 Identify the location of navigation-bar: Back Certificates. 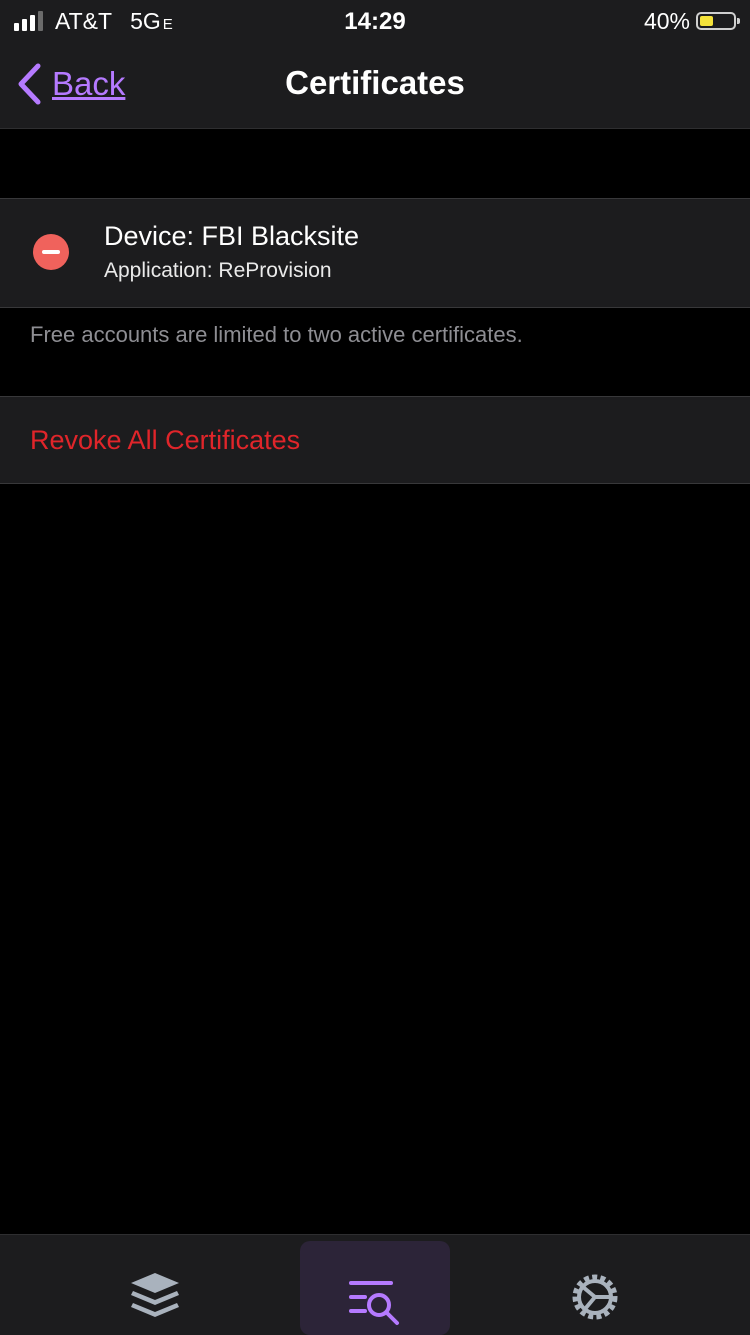
(375, 85).